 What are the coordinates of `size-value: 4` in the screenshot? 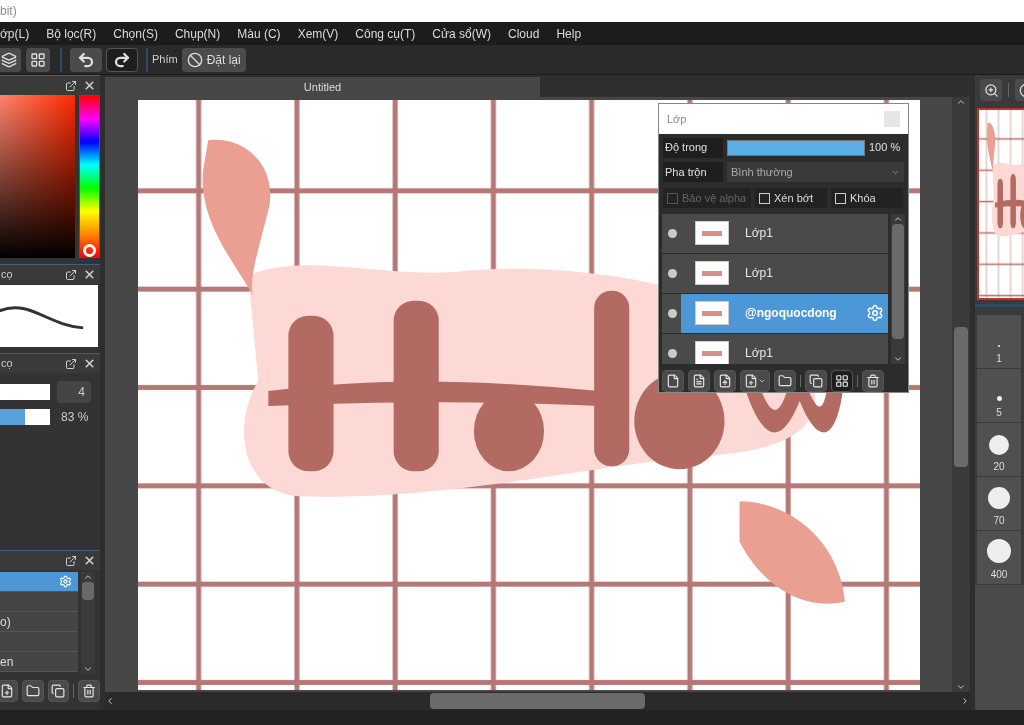 It's located at (74, 392).